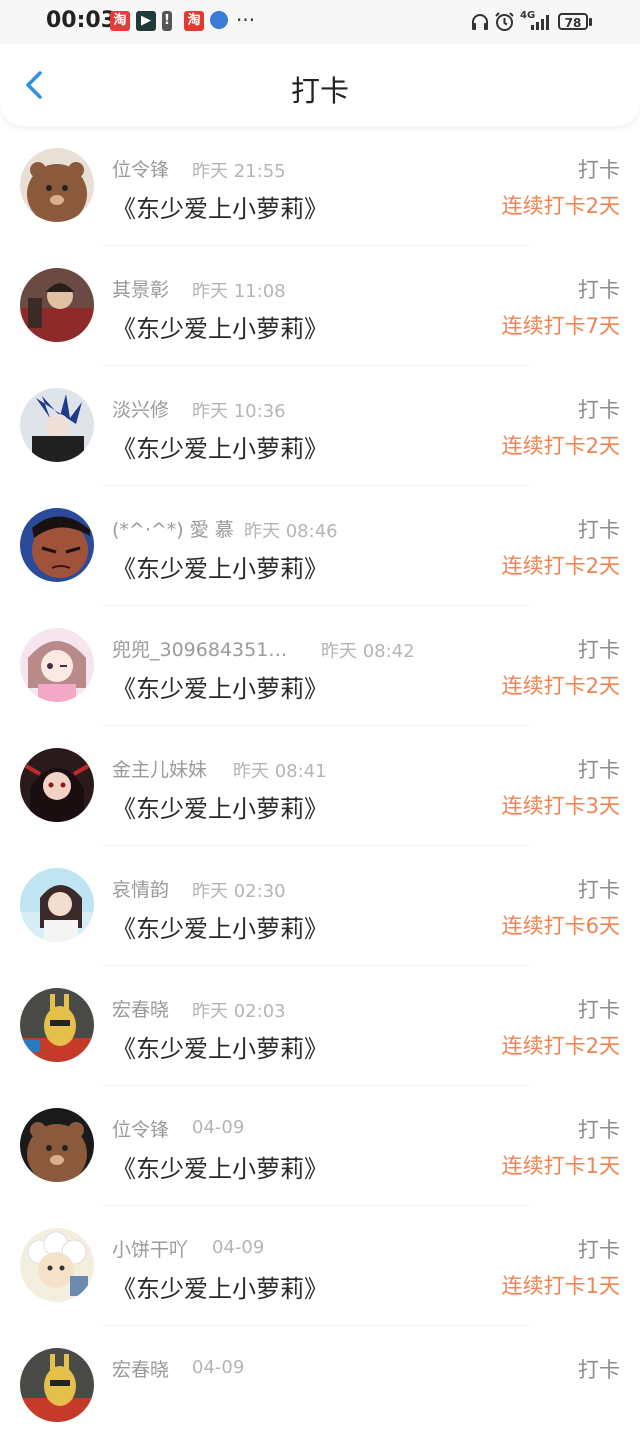 The height and width of the screenshot is (1446, 640). Describe the element at coordinates (140, 288) in the screenshot. I see `user-name: 其景彰` at that location.